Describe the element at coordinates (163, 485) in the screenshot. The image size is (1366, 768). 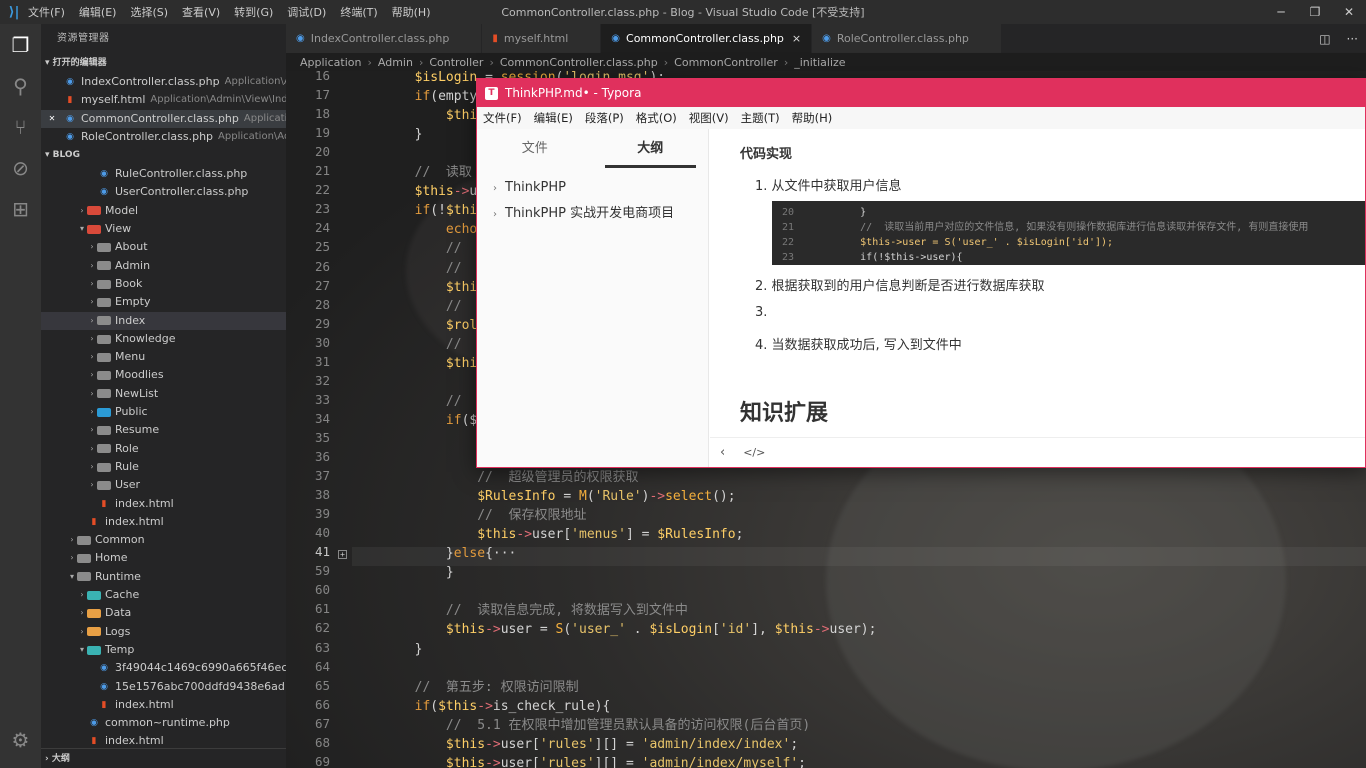
I see `tree-item: › User` at that location.